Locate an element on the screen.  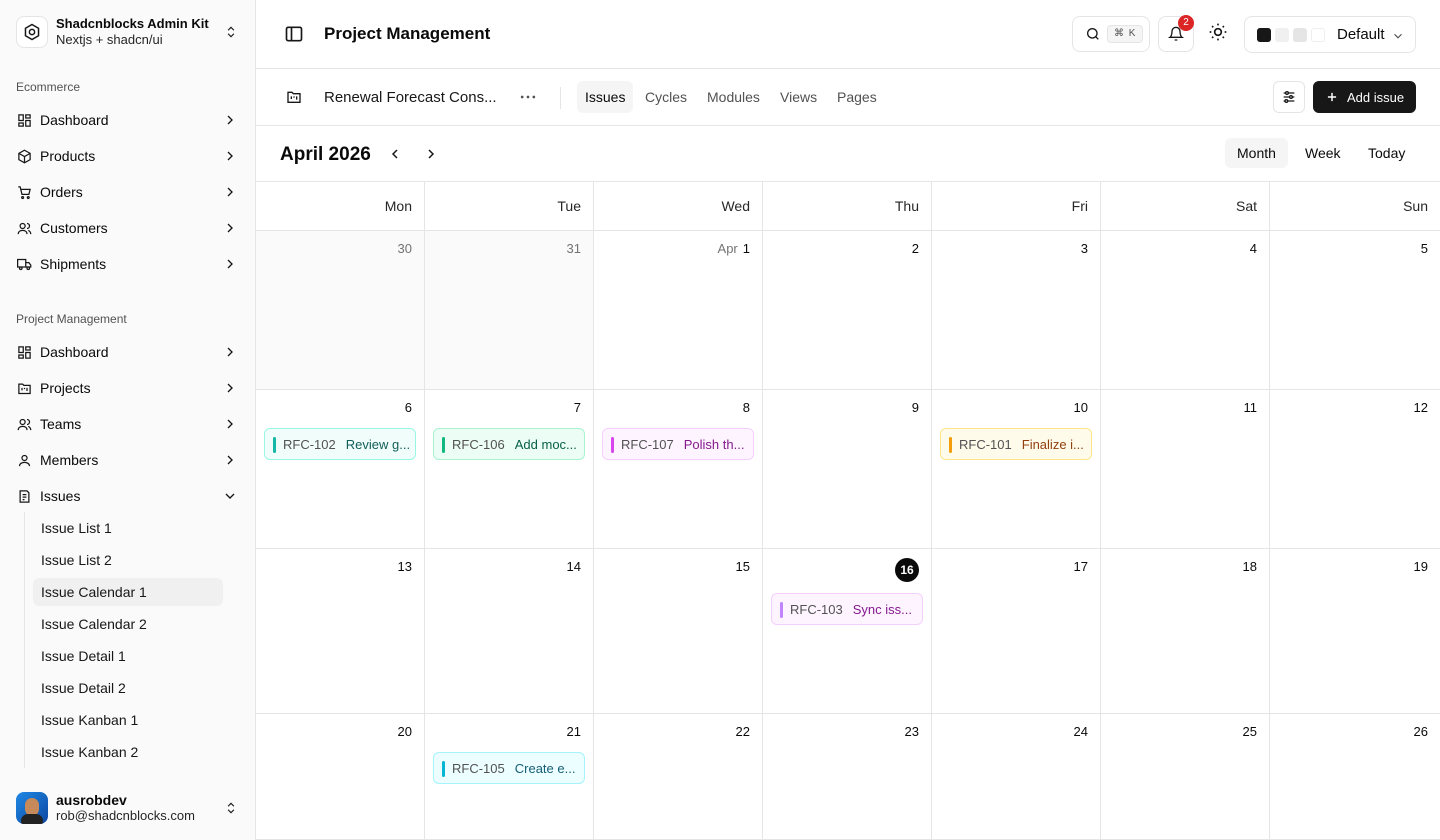
calendar-day-cell: 6 is located at coordinates (340, 469).